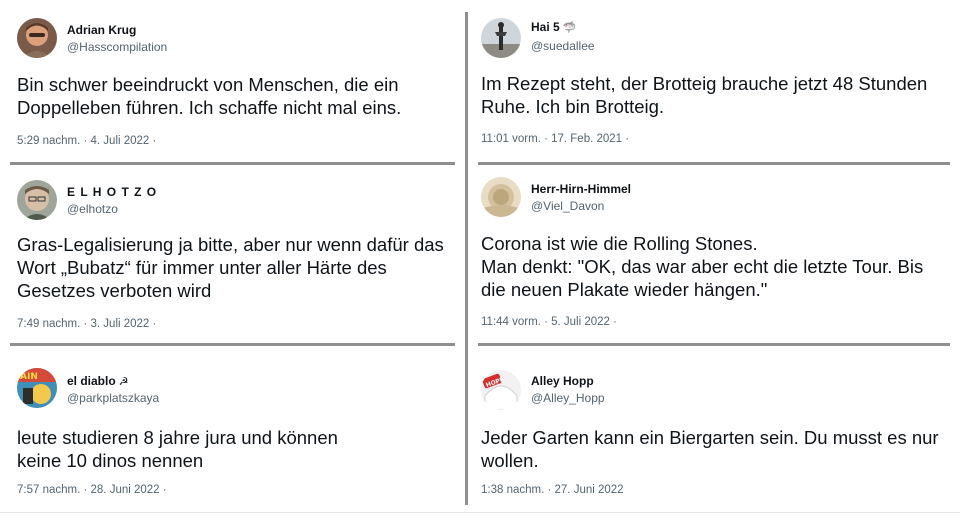  Describe the element at coordinates (117, 47) in the screenshot. I see `user-handle: @Hasscompilation` at that location.